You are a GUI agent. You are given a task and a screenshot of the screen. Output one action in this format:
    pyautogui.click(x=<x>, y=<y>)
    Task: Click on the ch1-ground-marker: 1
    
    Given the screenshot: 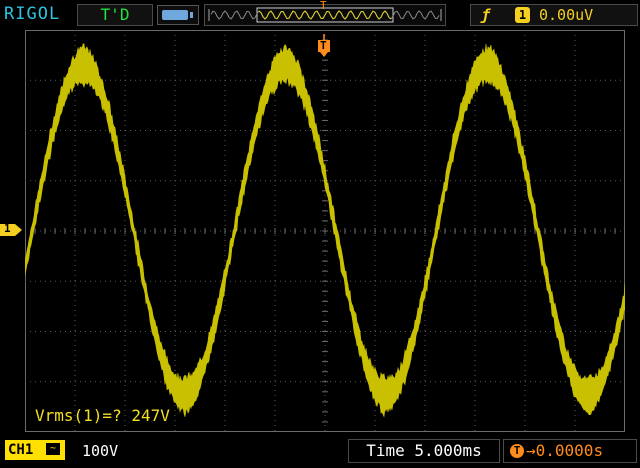 What is the action you would take?
    pyautogui.click(x=12, y=229)
    